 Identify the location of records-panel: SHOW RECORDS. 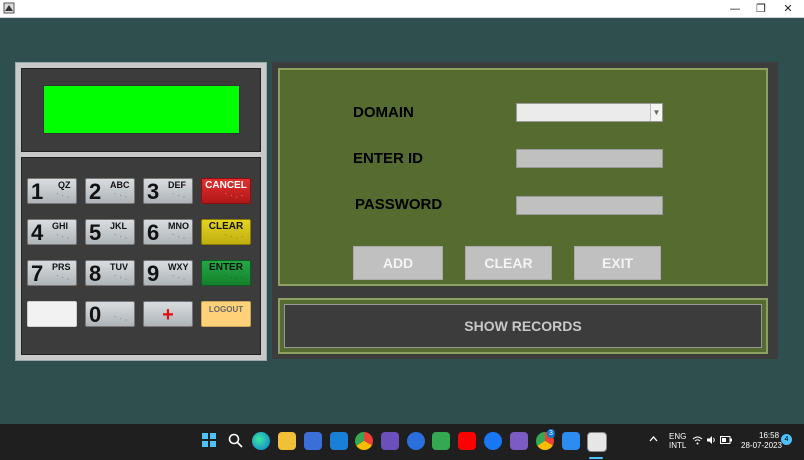
(523, 326).